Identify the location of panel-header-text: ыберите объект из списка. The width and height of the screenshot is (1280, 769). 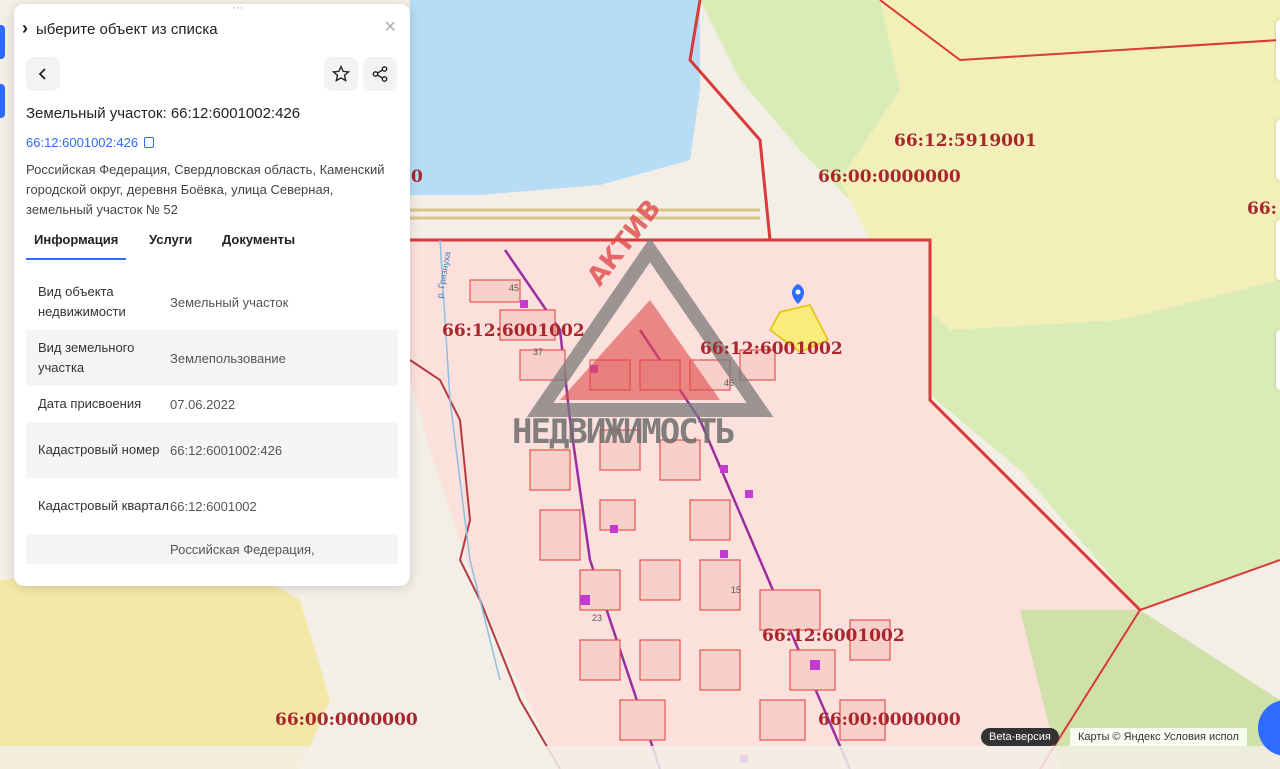
(127, 29).